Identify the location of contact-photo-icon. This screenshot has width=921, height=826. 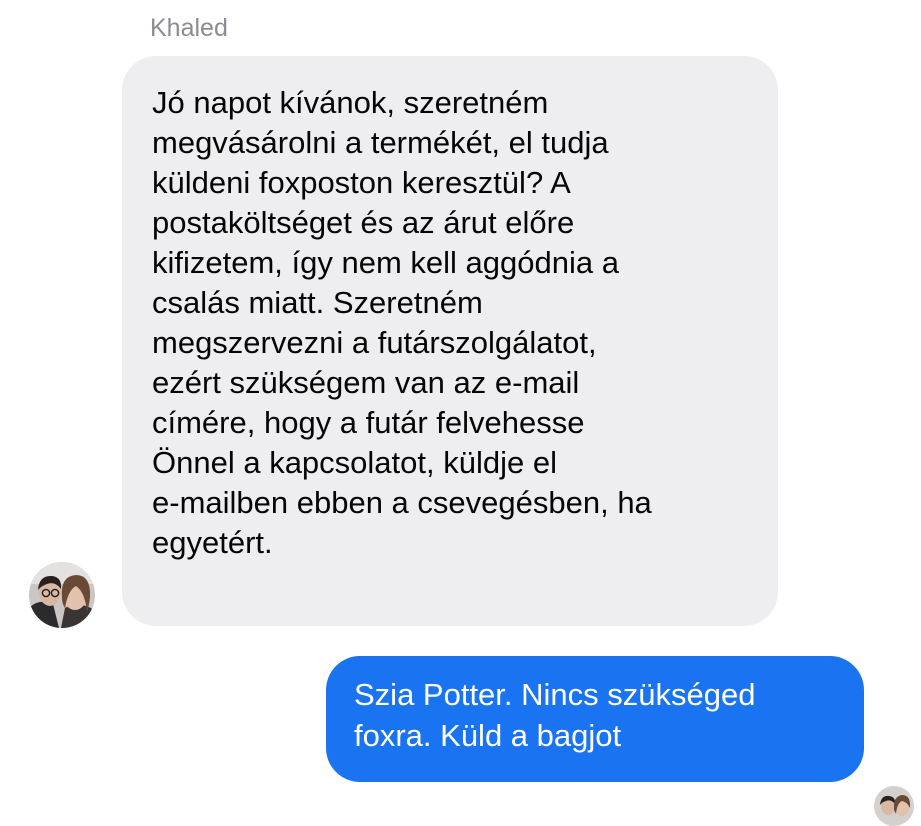
(62, 595).